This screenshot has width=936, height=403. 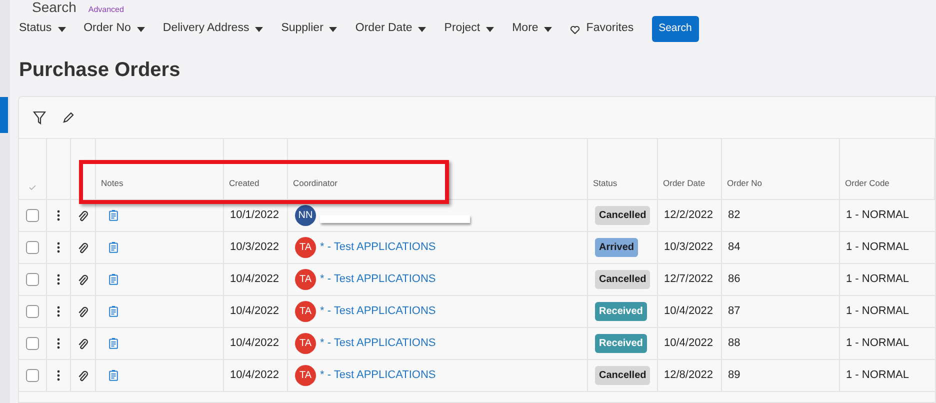 What do you see at coordinates (605, 183) in the screenshot?
I see `column-header: Status` at bounding box center [605, 183].